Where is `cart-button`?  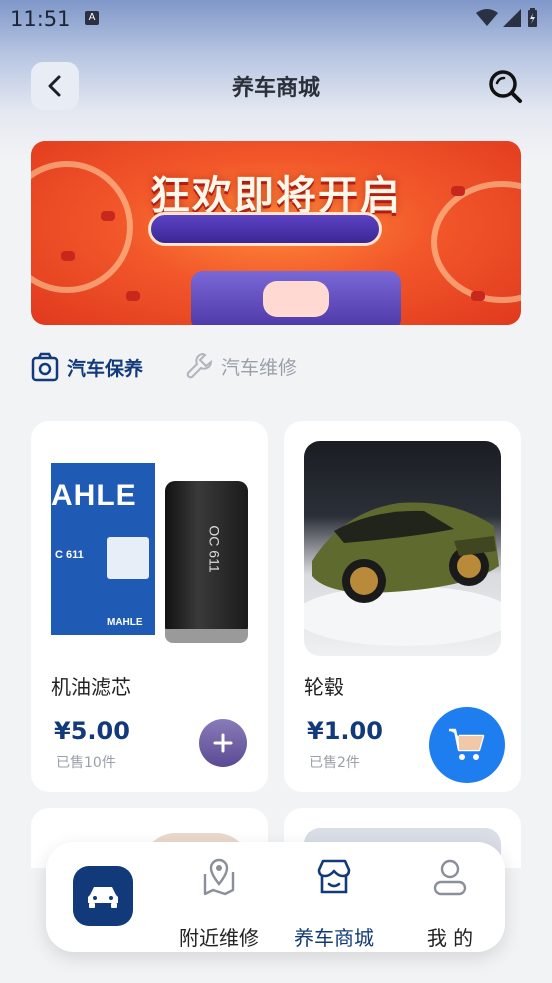
cart-button is located at coordinates (467, 745).